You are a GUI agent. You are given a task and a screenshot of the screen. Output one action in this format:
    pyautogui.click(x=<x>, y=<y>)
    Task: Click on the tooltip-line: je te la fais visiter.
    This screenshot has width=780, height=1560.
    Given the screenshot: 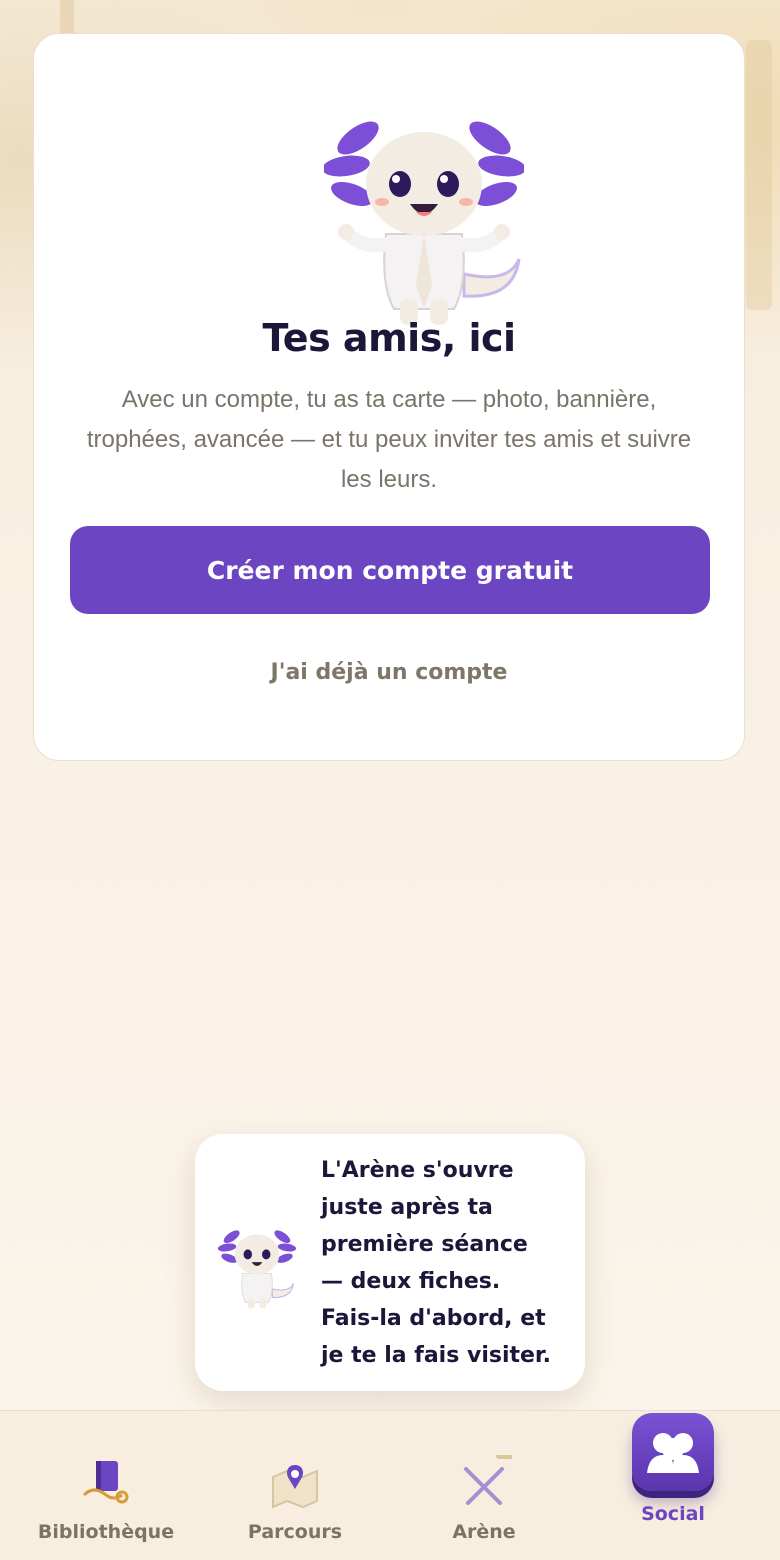 What is the action you would take?
    pyautogui.click(x=436, y=1355)
    